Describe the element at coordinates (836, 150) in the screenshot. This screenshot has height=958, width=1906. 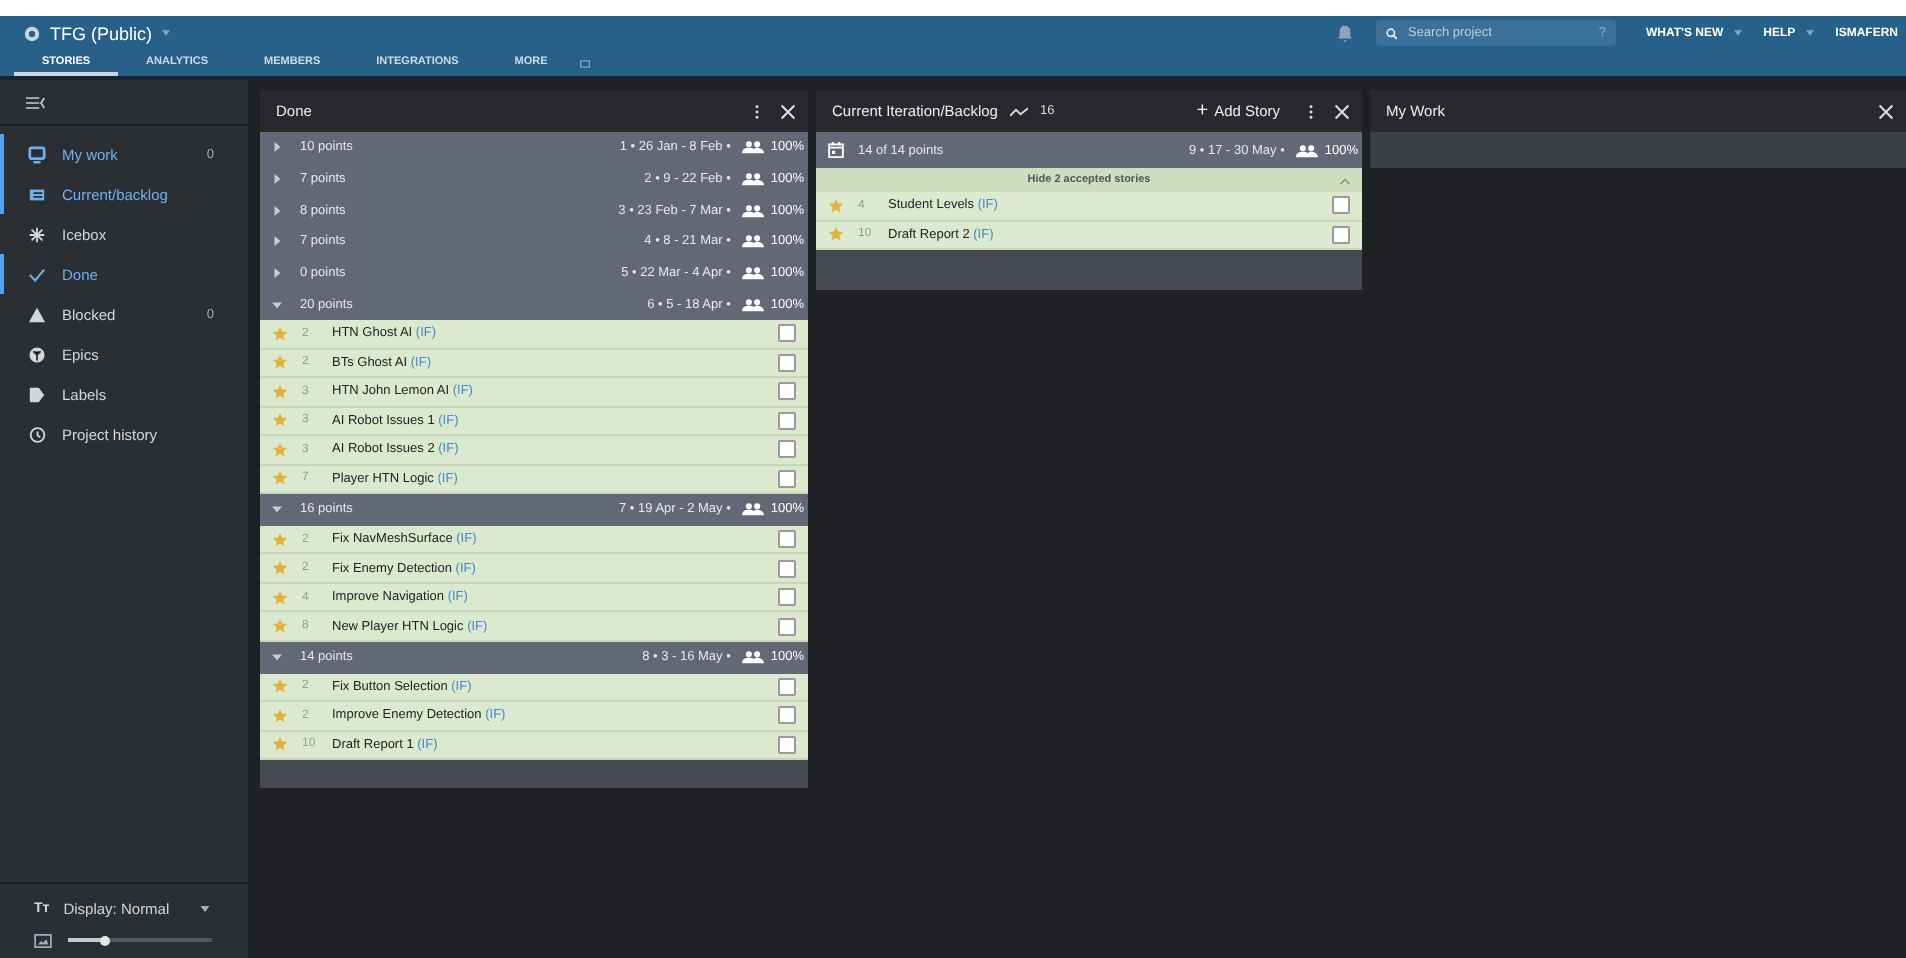
I see `calendar-icon` at that location.